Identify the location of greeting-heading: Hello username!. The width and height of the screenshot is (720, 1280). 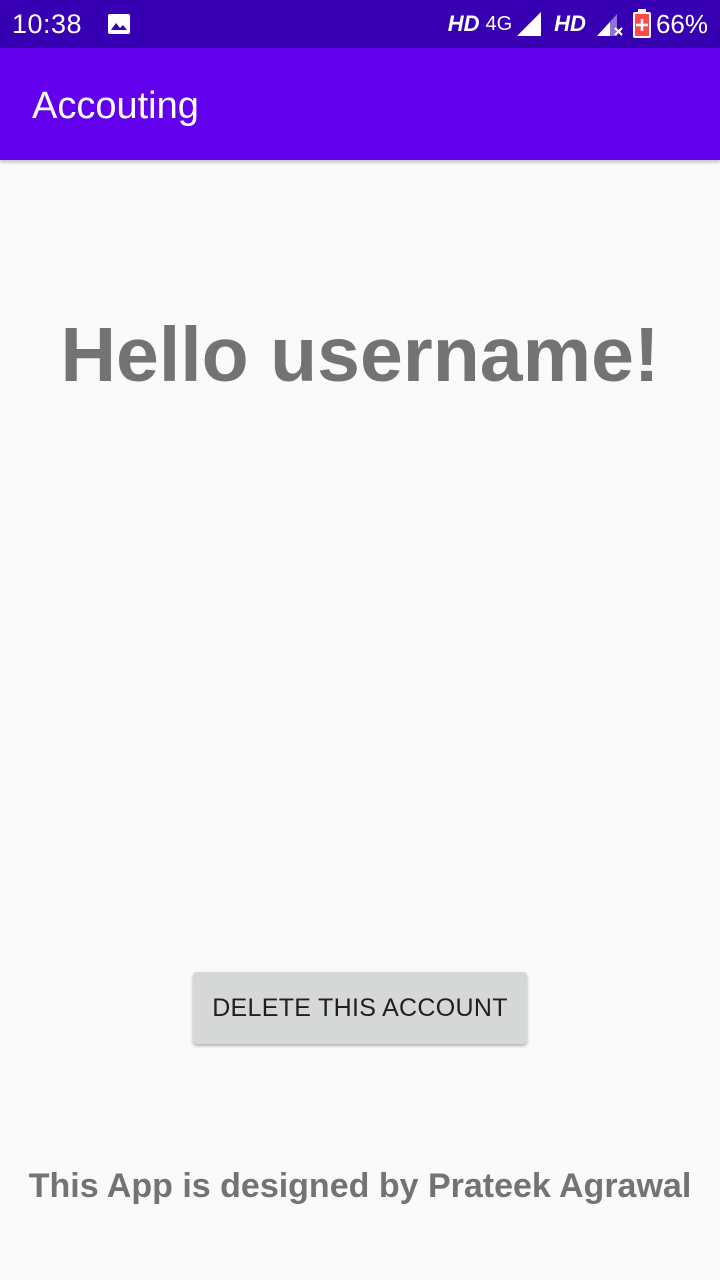
(360, 355).